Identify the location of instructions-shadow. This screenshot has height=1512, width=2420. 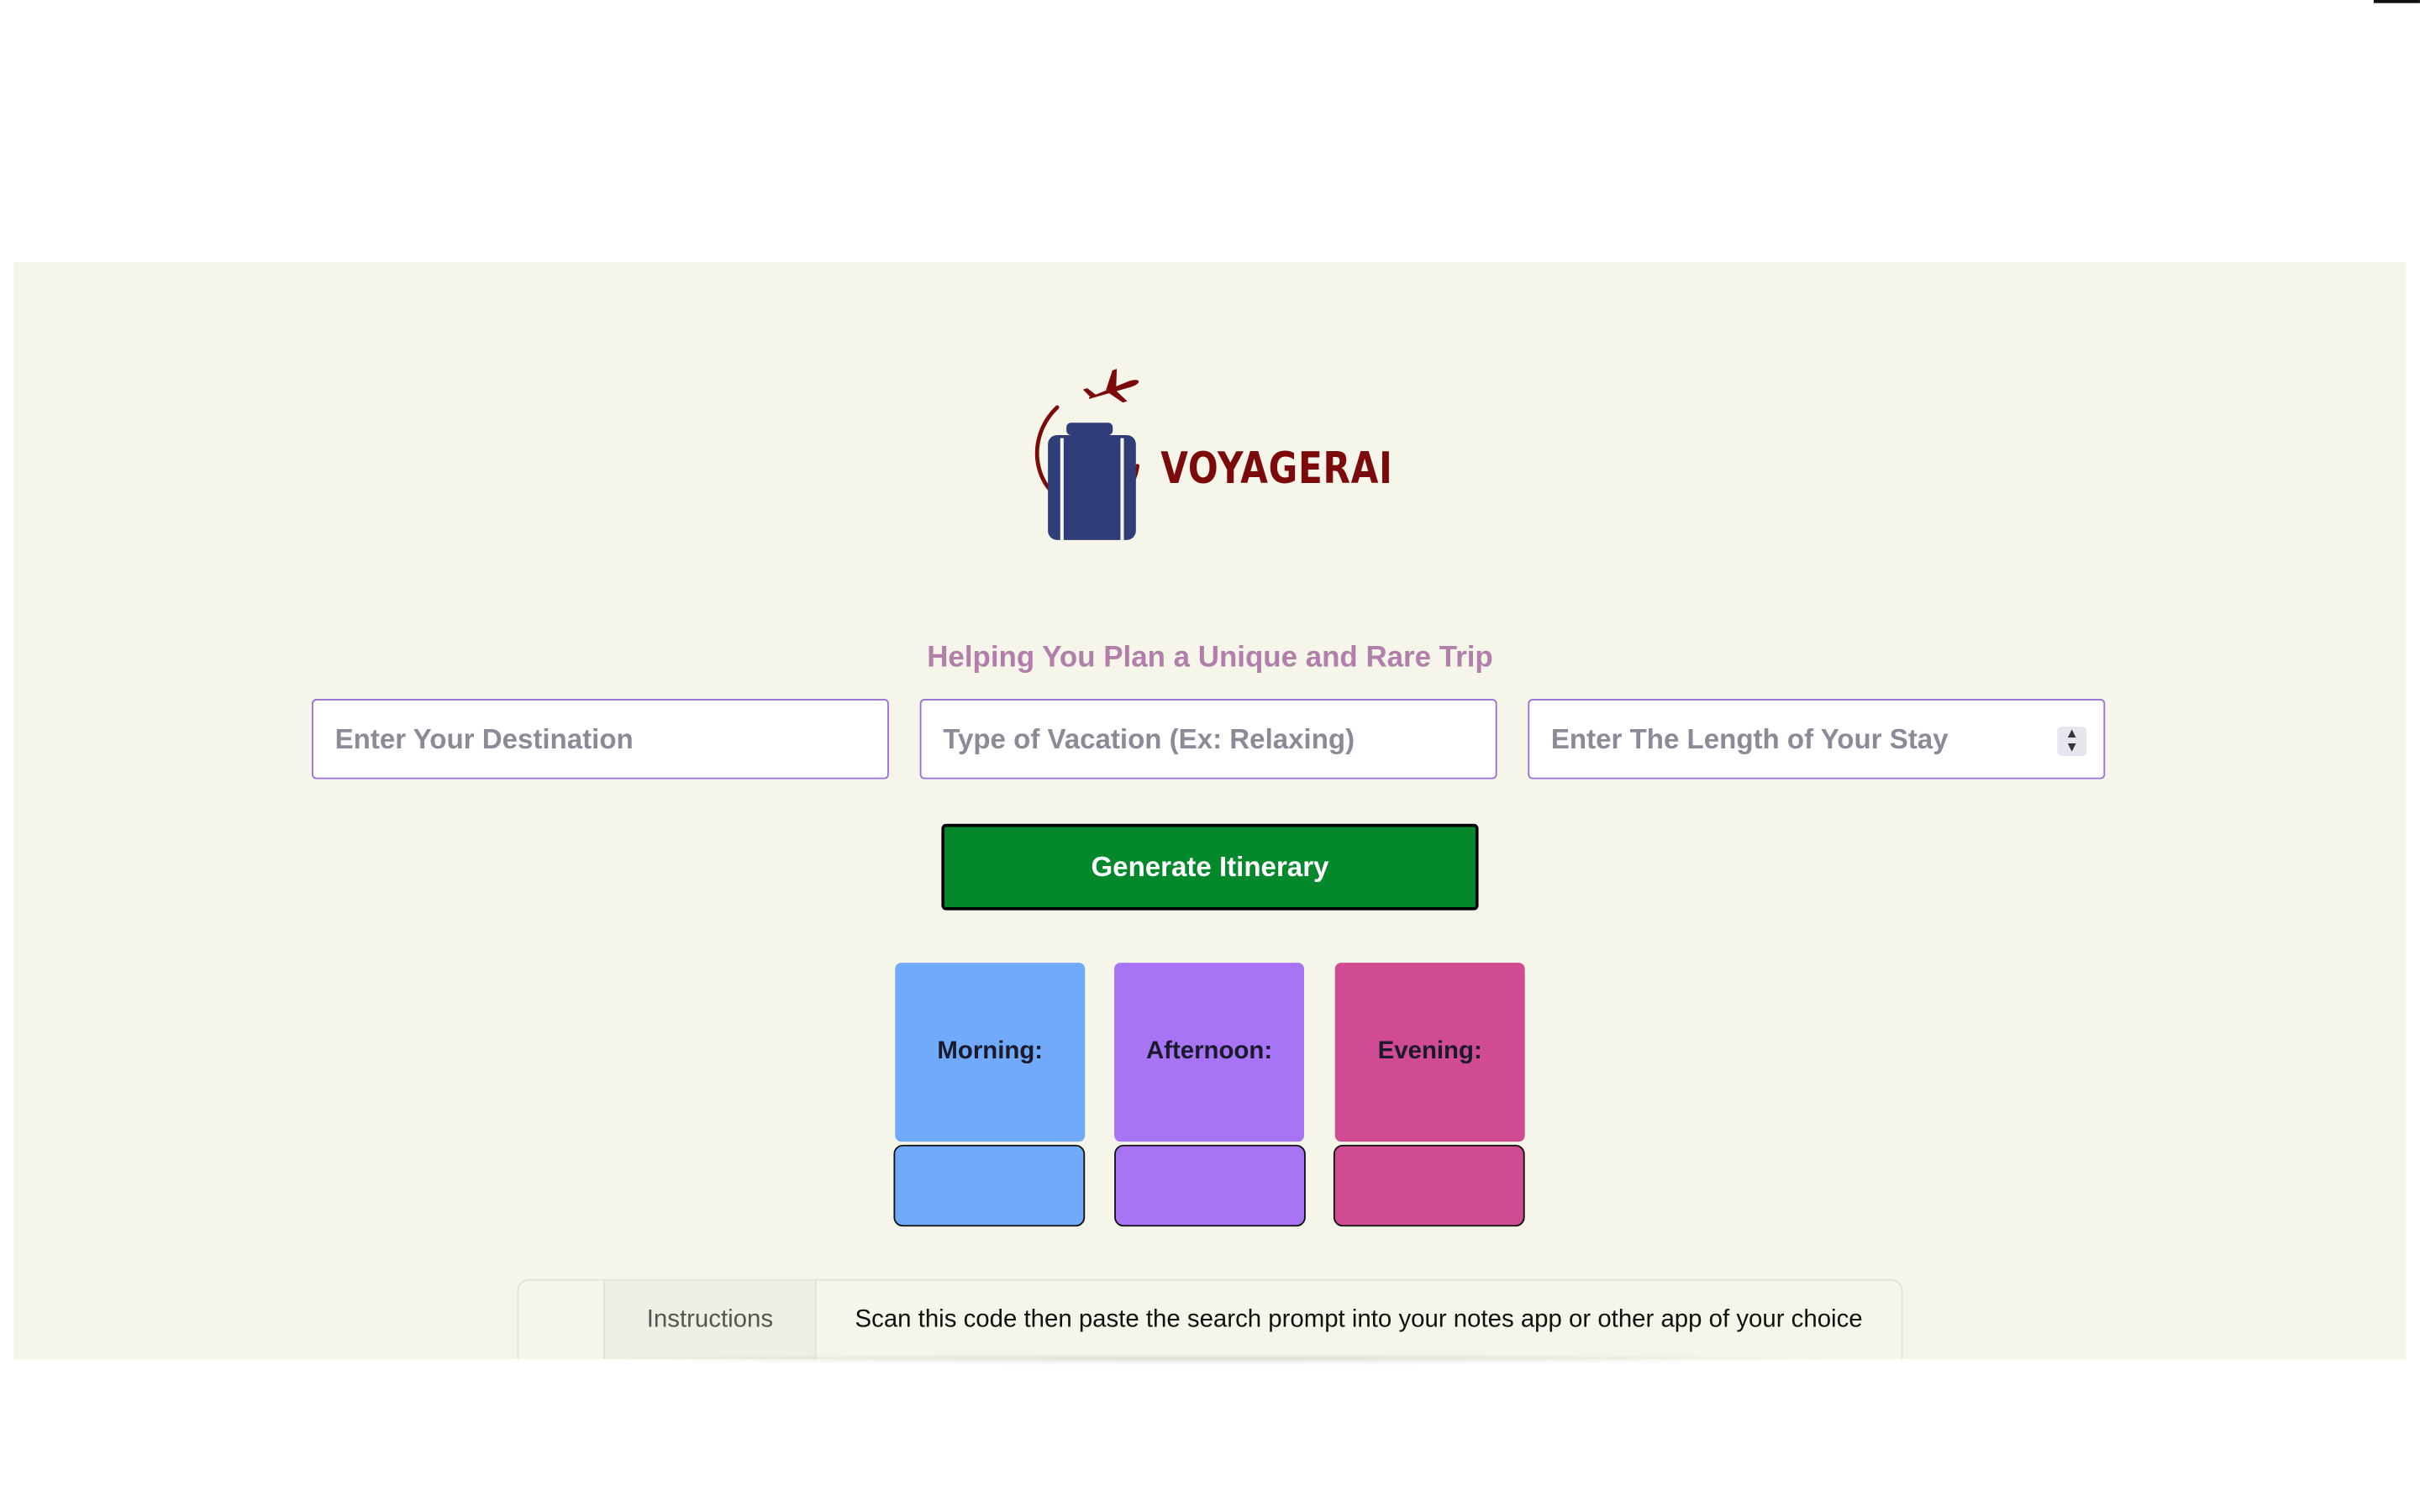
(1210, 1359).